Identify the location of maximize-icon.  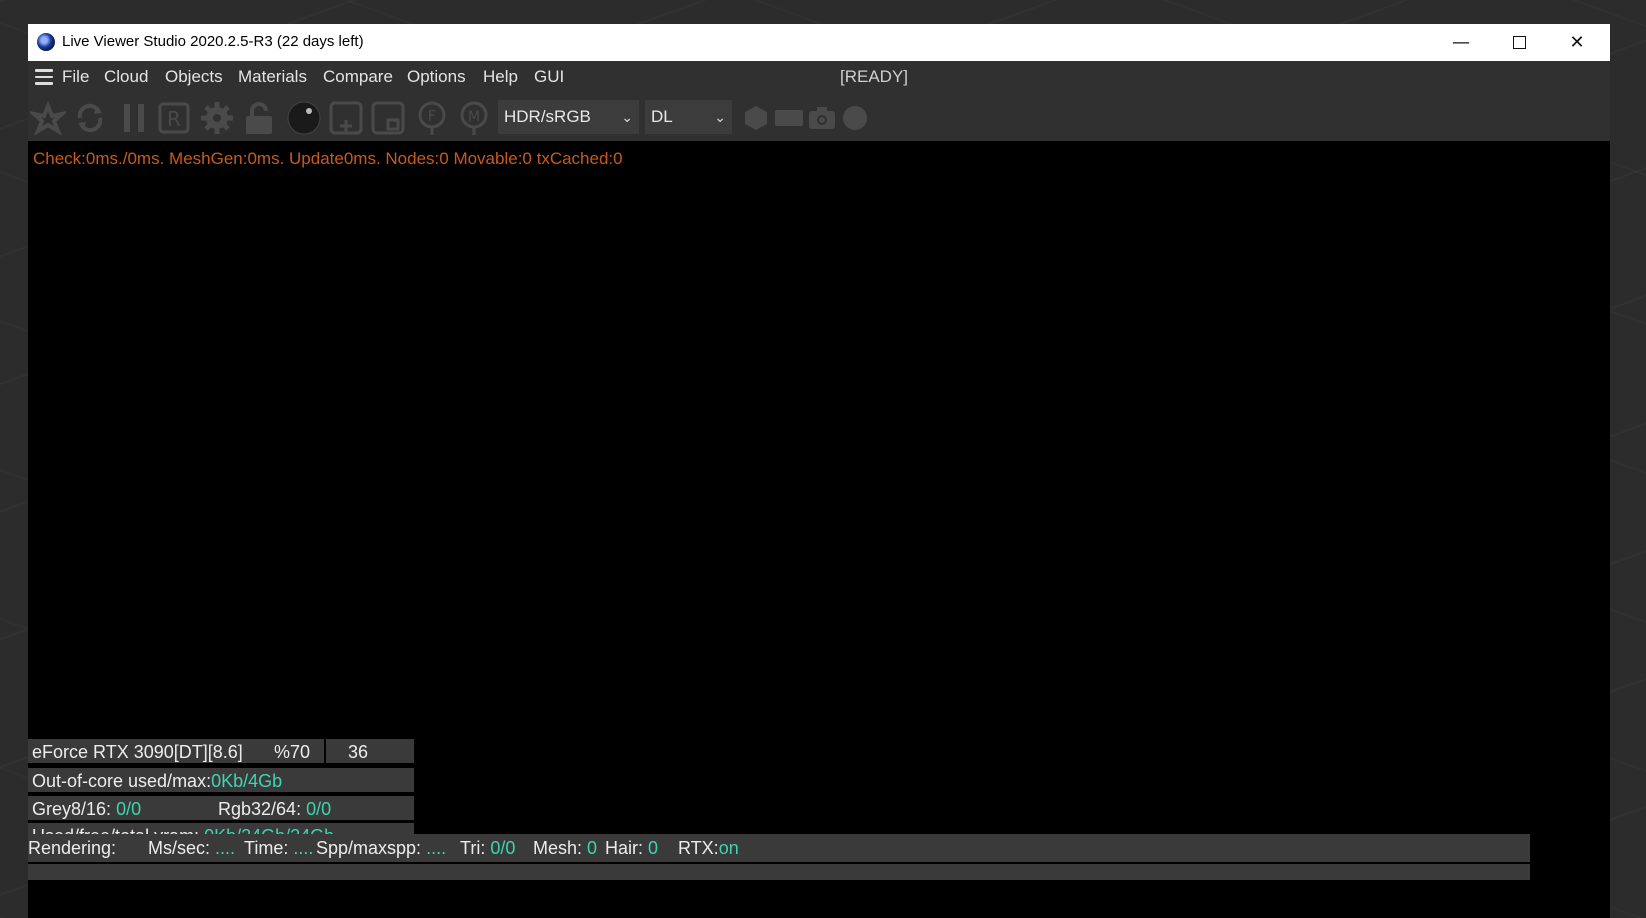
(1519, 42).